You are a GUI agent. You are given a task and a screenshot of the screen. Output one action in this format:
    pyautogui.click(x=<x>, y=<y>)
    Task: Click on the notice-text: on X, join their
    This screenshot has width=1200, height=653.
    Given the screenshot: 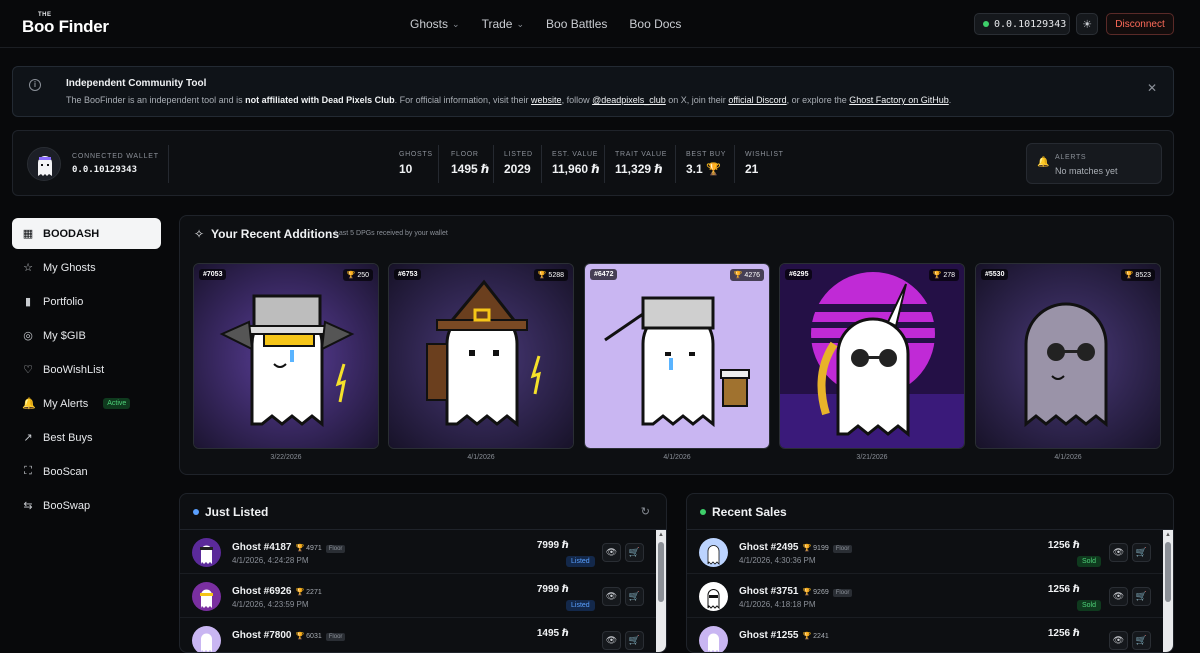 What is the action you would take?
    pyautogui.click(x=697, y=100)
    